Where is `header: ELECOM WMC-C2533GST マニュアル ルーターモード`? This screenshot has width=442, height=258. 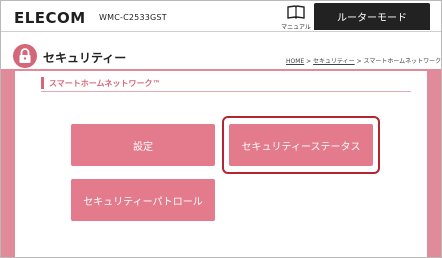
header: ELECOM WMC-C2533GST マニュアル ルーターモード is located at coordinates (221, 17).